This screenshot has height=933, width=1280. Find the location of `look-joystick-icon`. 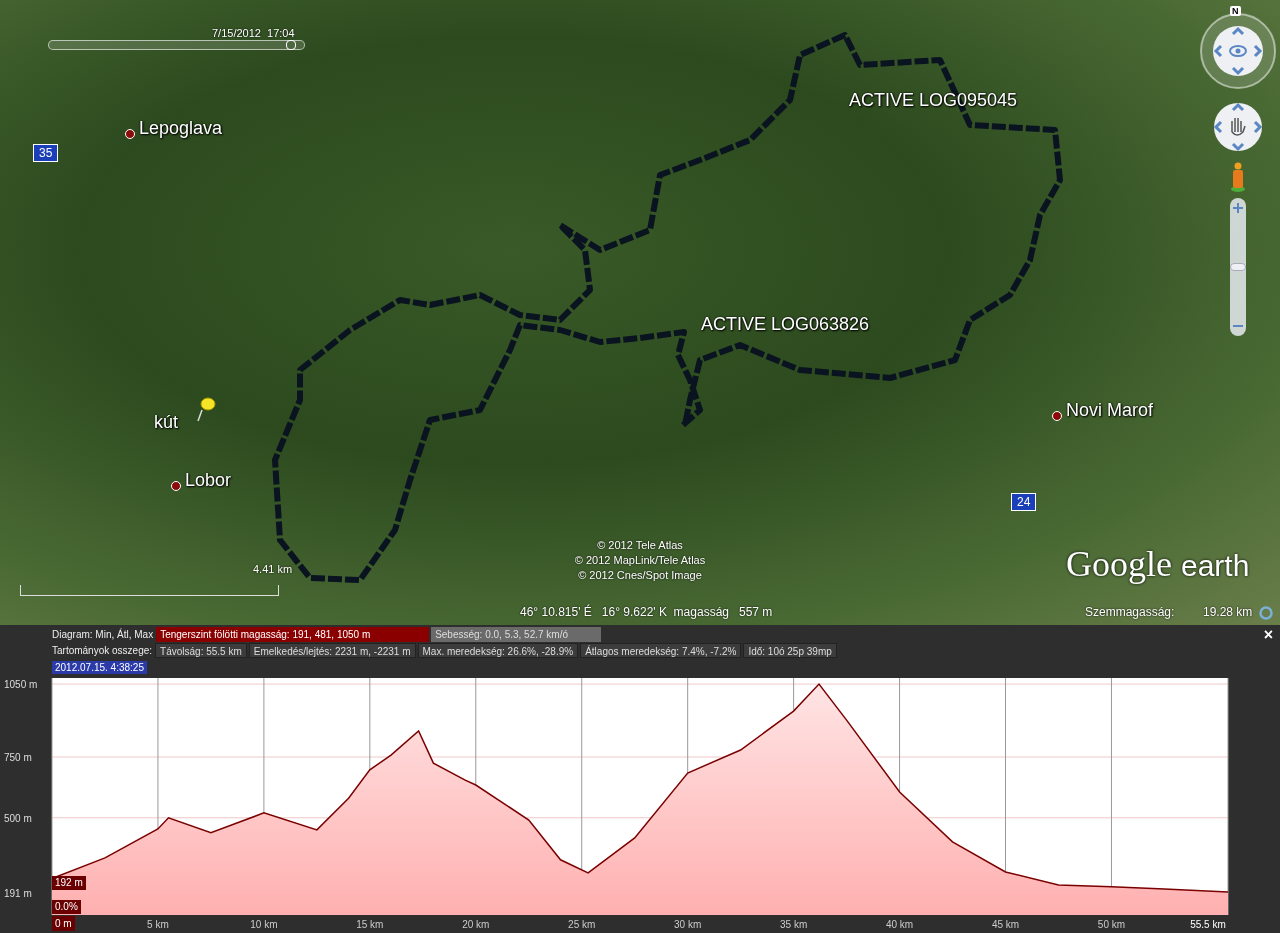

look-joystick-icon is located at coordinates (1238, 51).